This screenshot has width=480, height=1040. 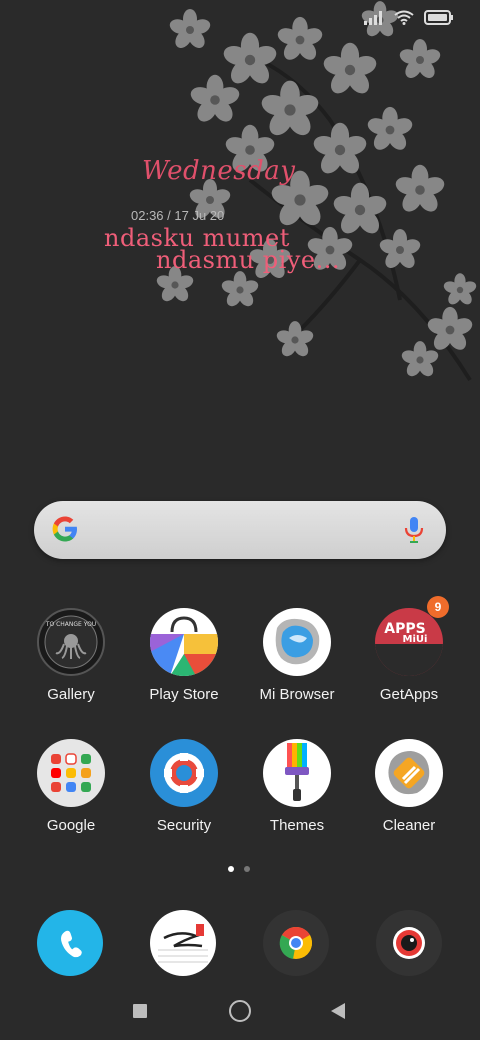 What do you see at coordinates (140, 1011) in the screenshot?
I see `recents-button` at bounding box center [140, 1011].